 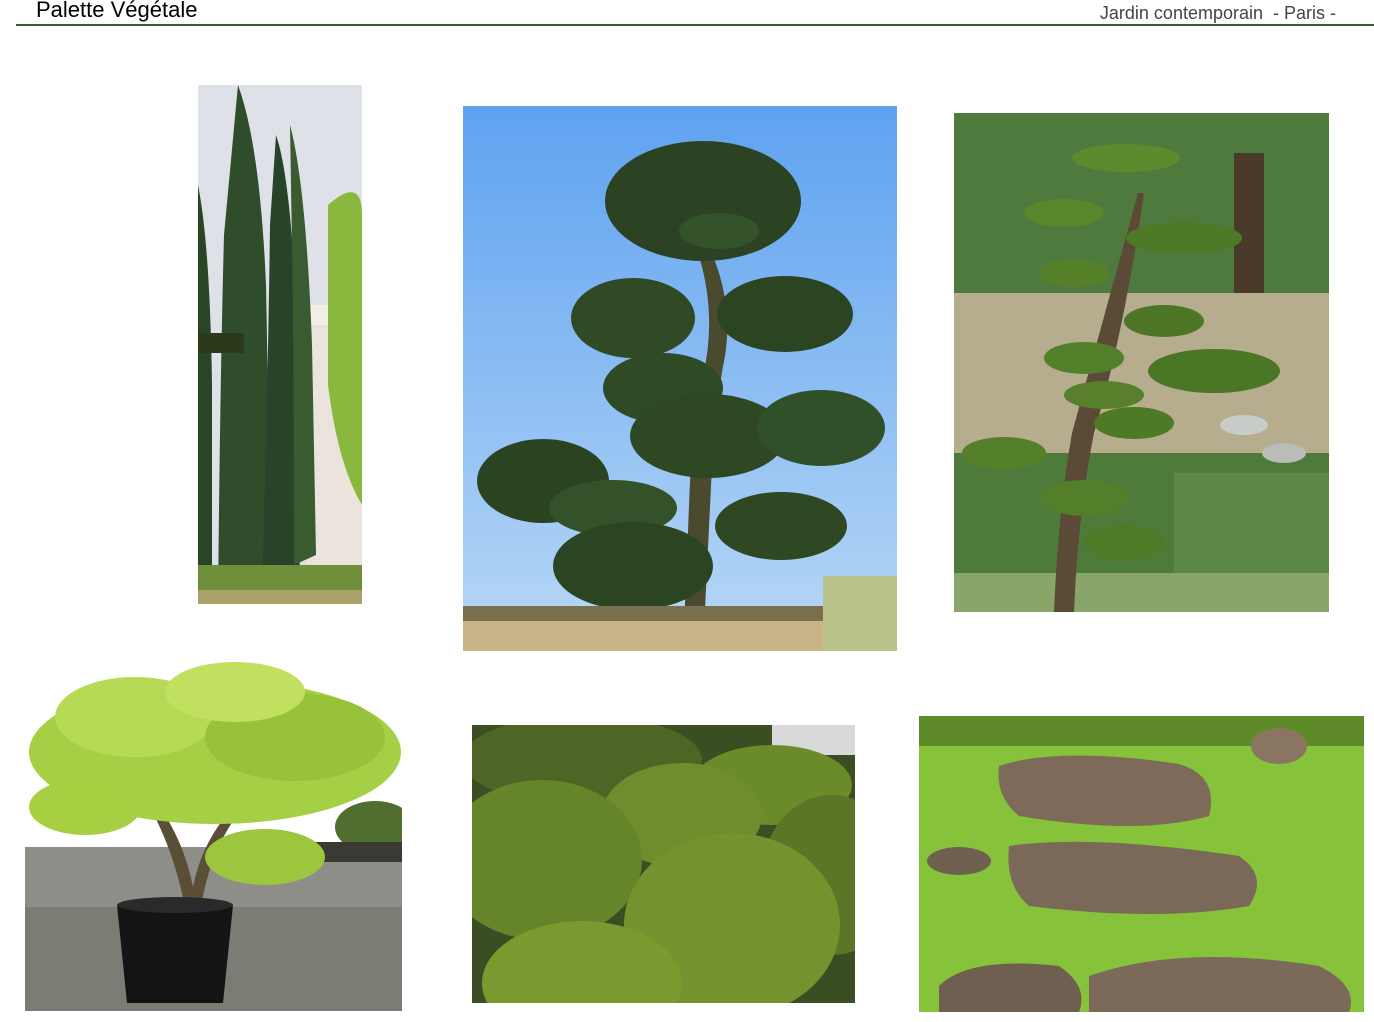 I want to click on header-divider, so click(x=695, y=25).